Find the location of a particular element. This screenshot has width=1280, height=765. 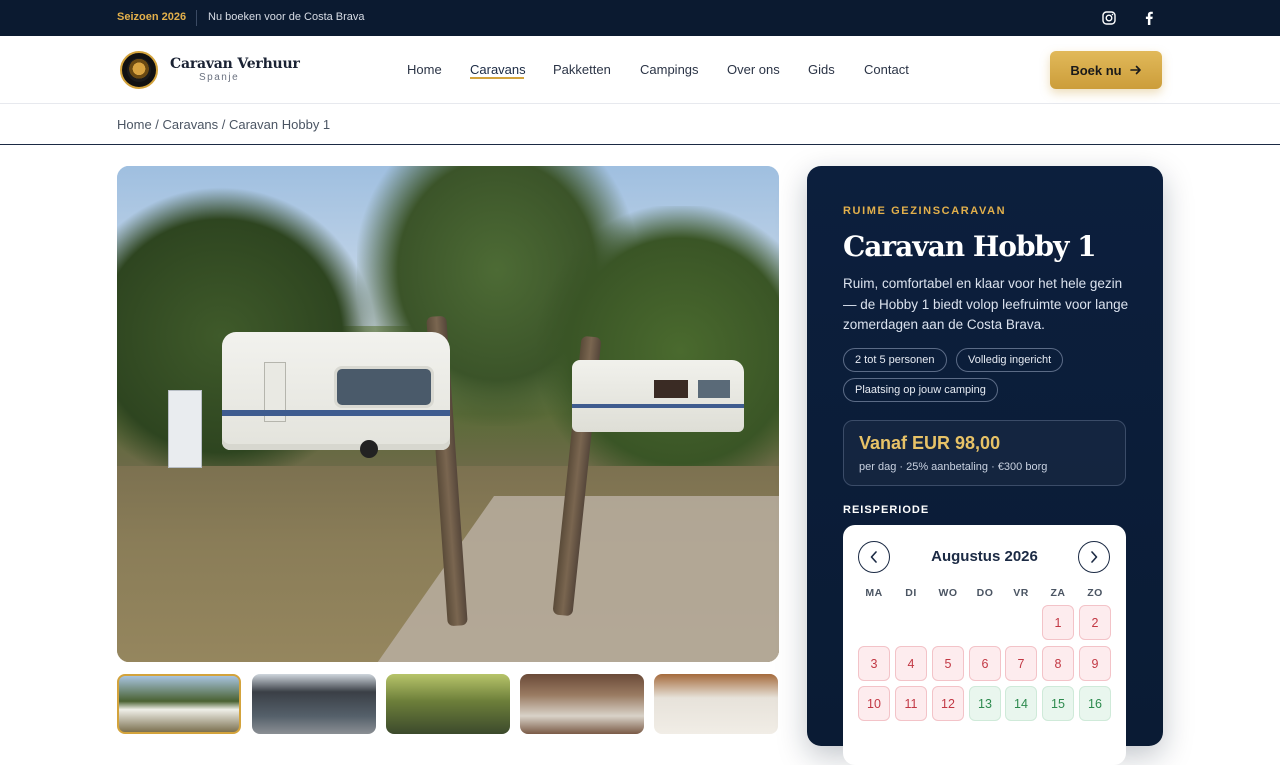

caravan-title: Caravan Hobby 1 is located at coordinates (970, 246).